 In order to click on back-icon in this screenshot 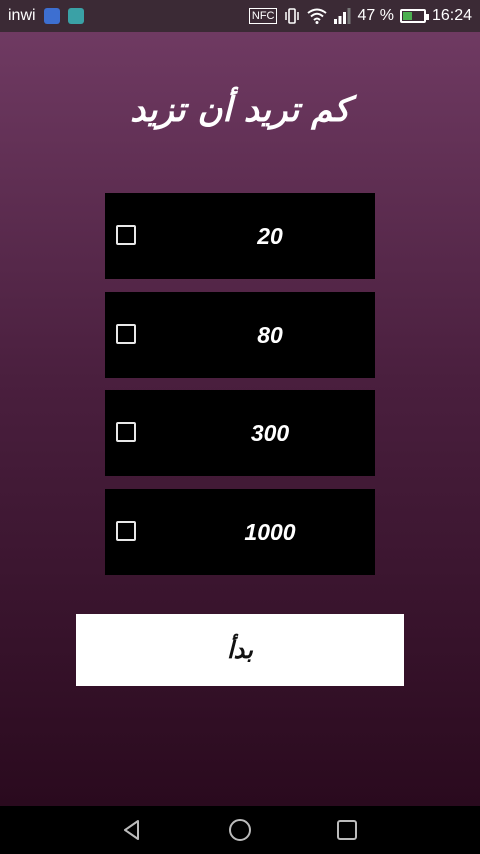, I will do `click(132, 830)`.